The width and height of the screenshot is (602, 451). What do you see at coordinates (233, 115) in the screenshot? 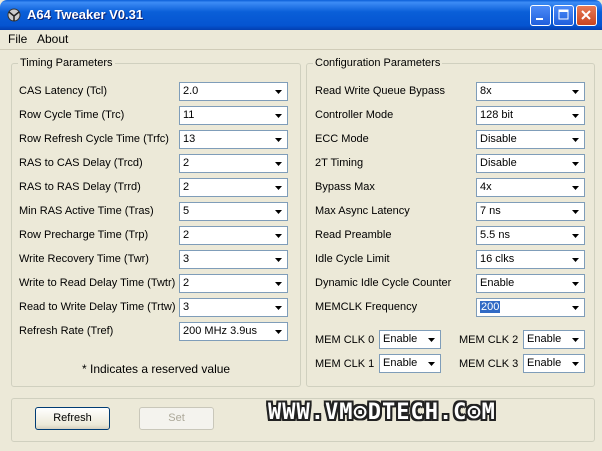
I see `trc-select: 11` at bounding box center [233, 115].